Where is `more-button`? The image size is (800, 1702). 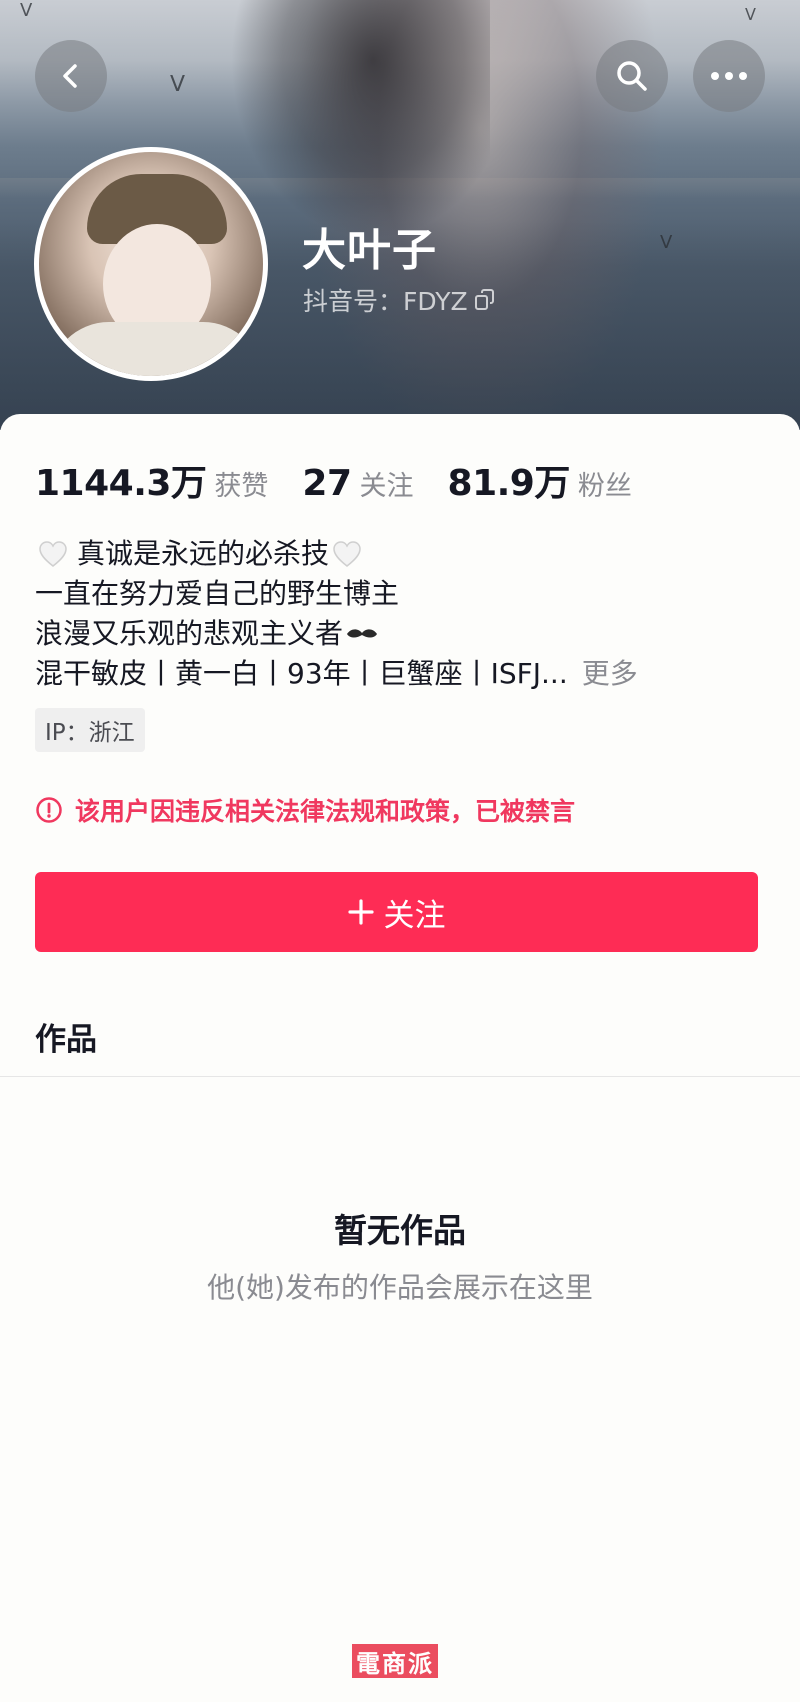 more-button is located at coordinates (729, 76).